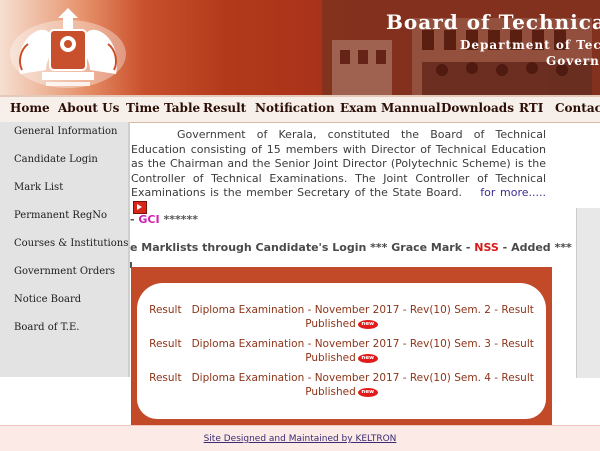  I want to click on site-title: Board of Technical E, so click(493, 22).